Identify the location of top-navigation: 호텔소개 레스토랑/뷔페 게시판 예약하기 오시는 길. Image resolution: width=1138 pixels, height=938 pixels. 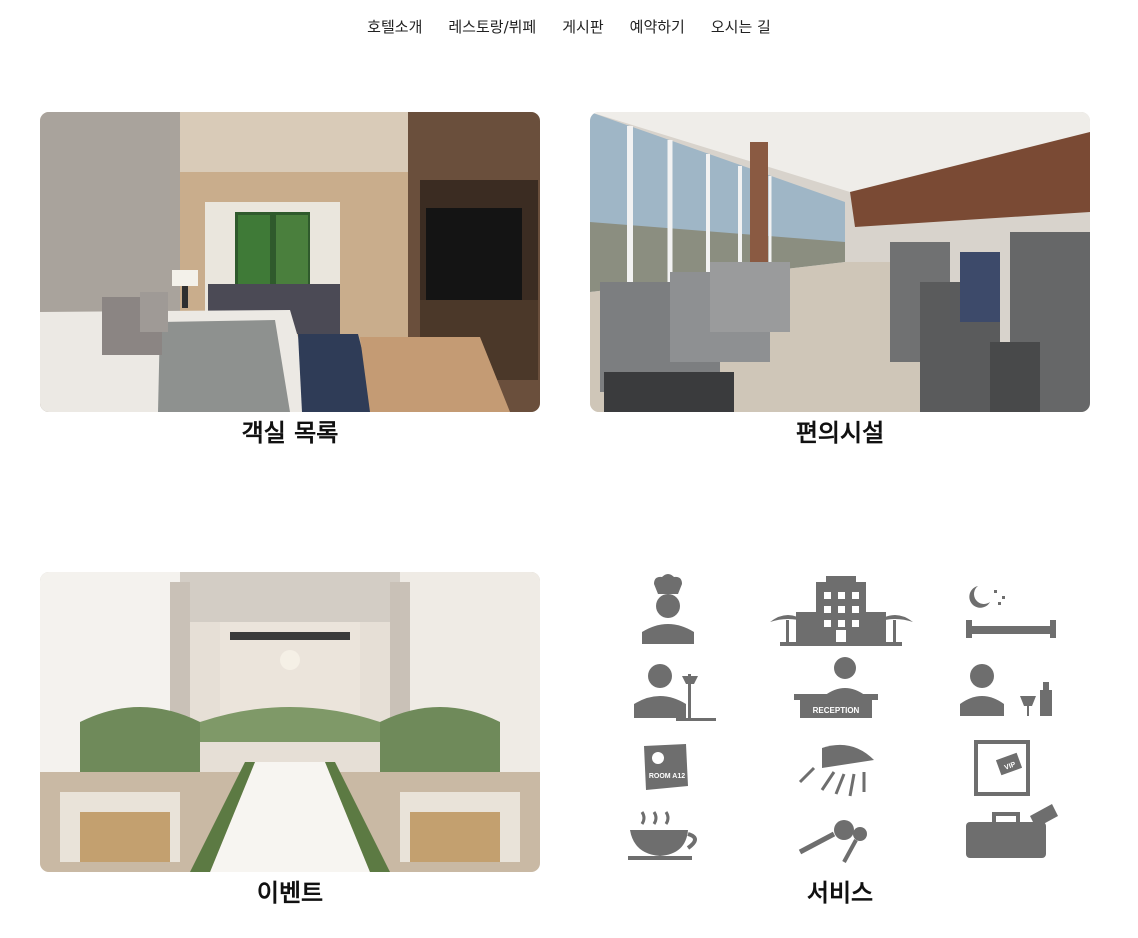
(569, 27).